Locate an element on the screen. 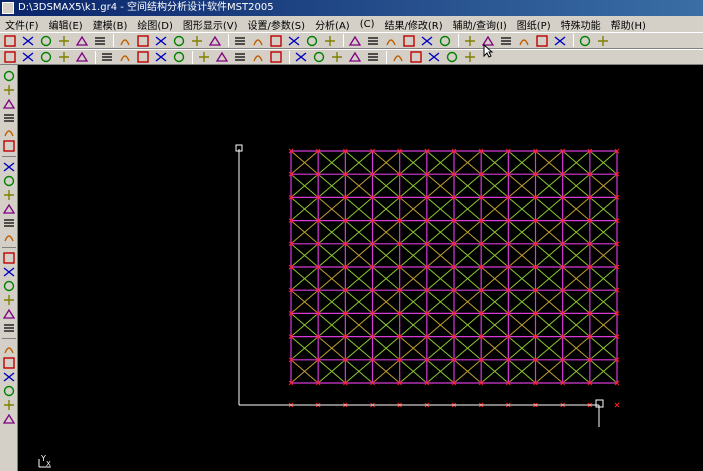 The width and height of the screenshot is (703, 471). truss-icon is located at coordinates (409, 41).